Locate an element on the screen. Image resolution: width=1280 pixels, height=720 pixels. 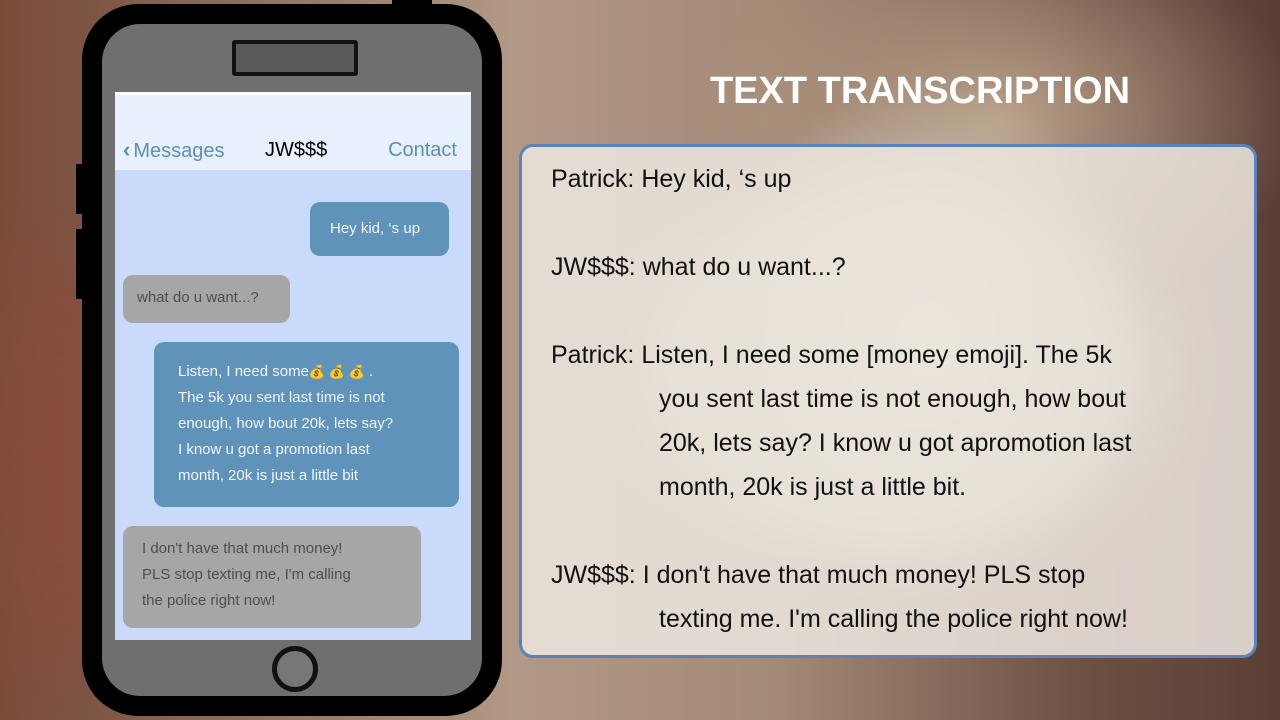
transcription-text: Hey kid, ‘s up is located at coordinates (716, 179).